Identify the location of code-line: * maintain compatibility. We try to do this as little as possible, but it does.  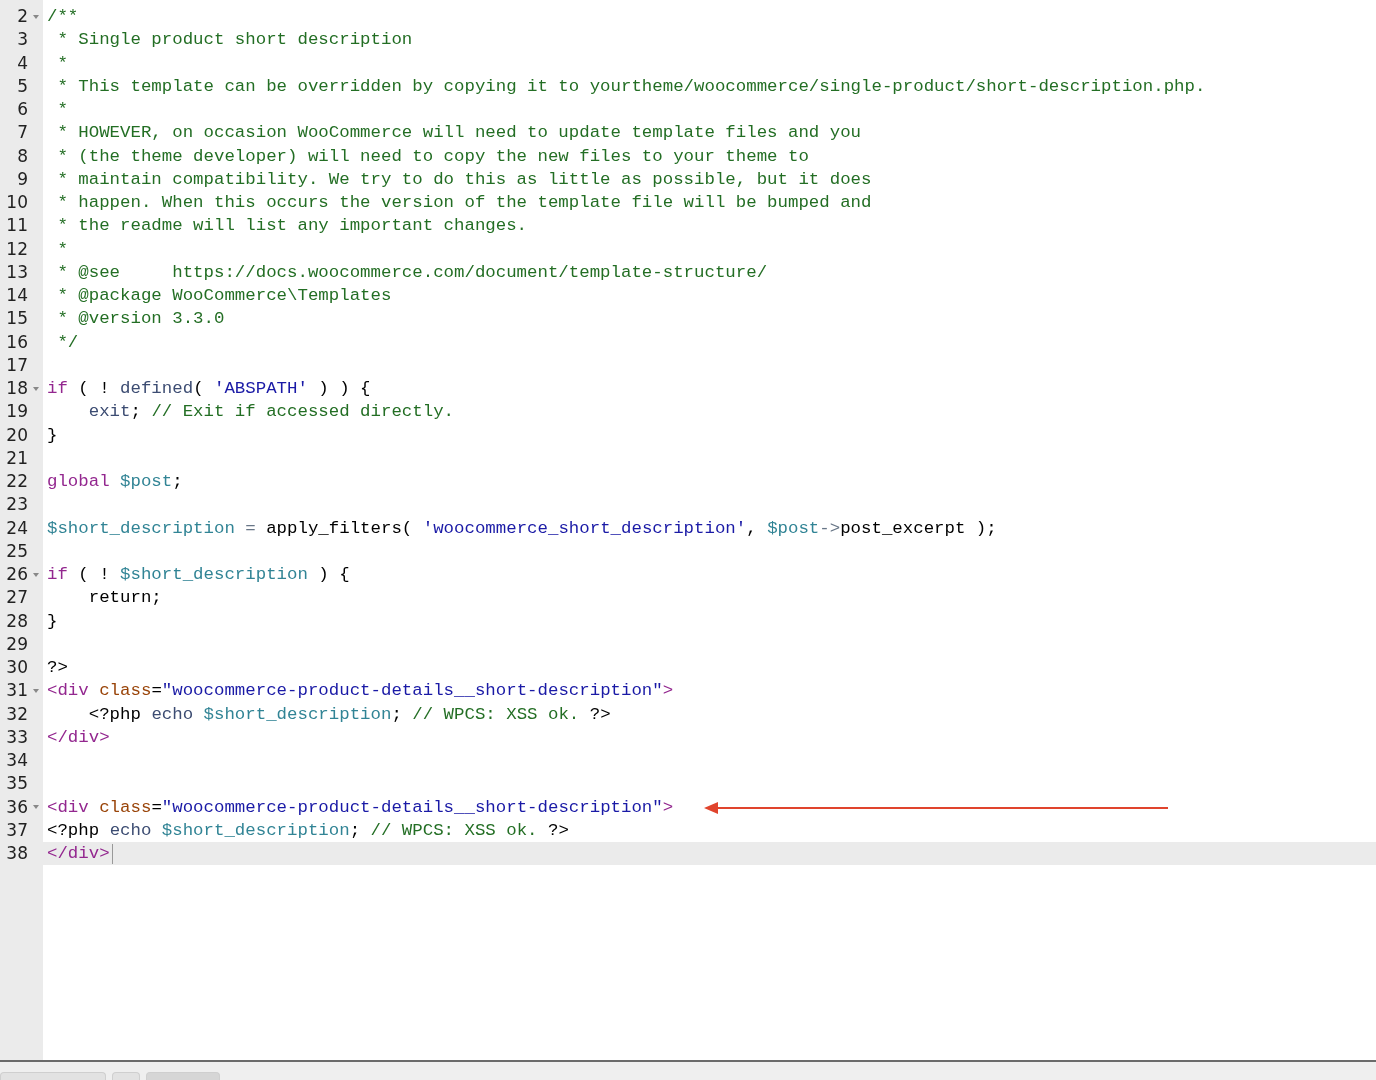
(464, 179).